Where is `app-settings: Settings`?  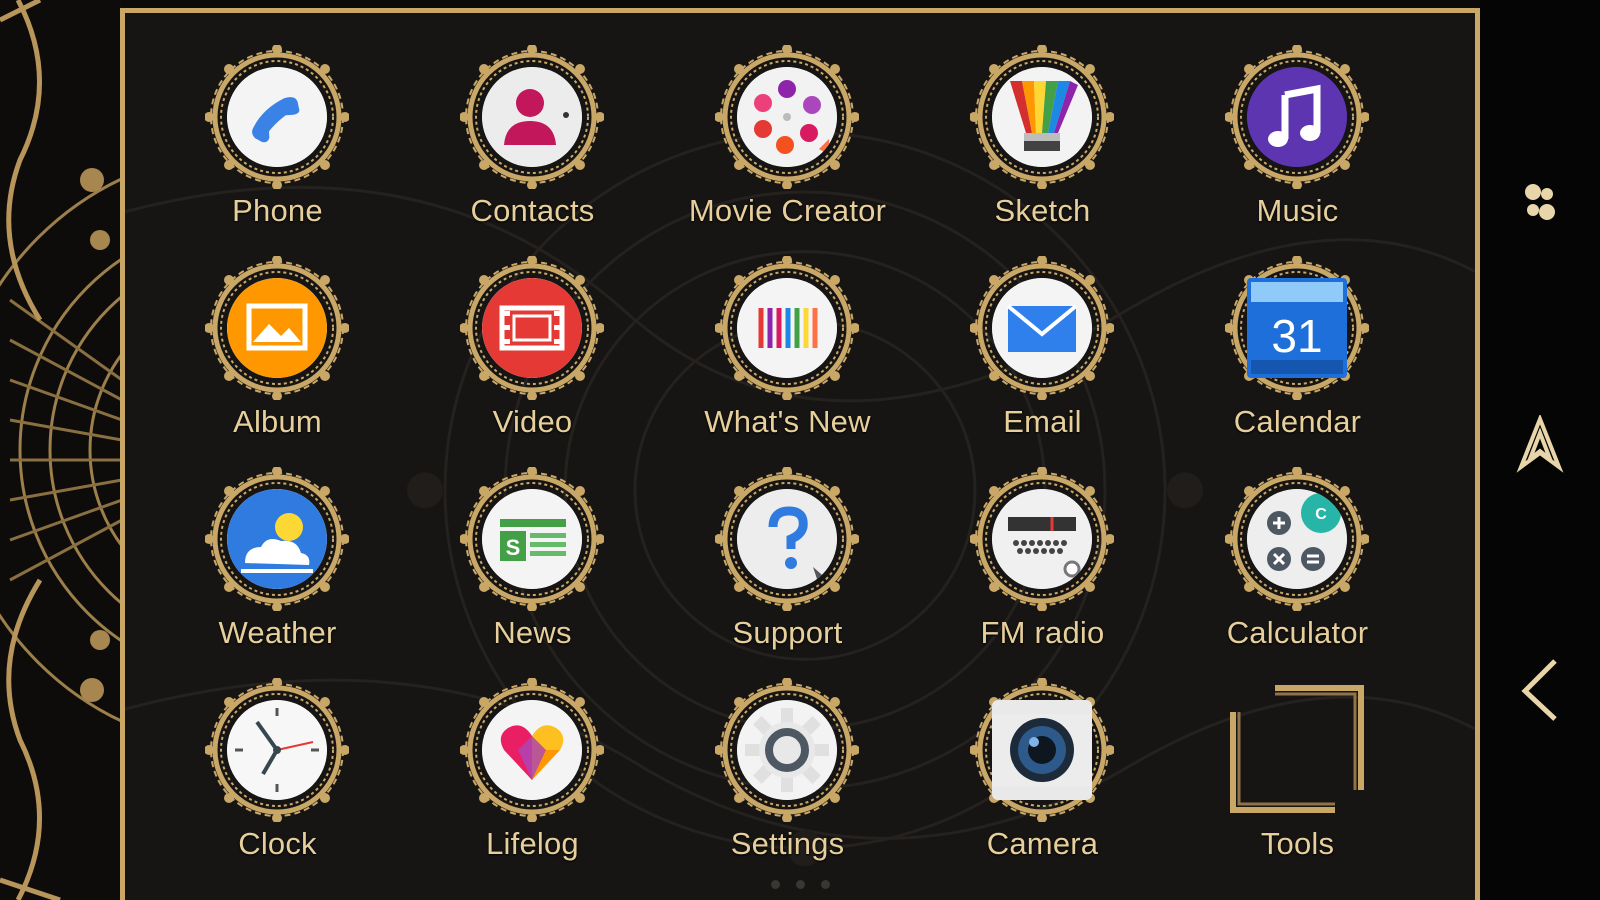 app-settings: Settings is located at coordinates (765, 753).